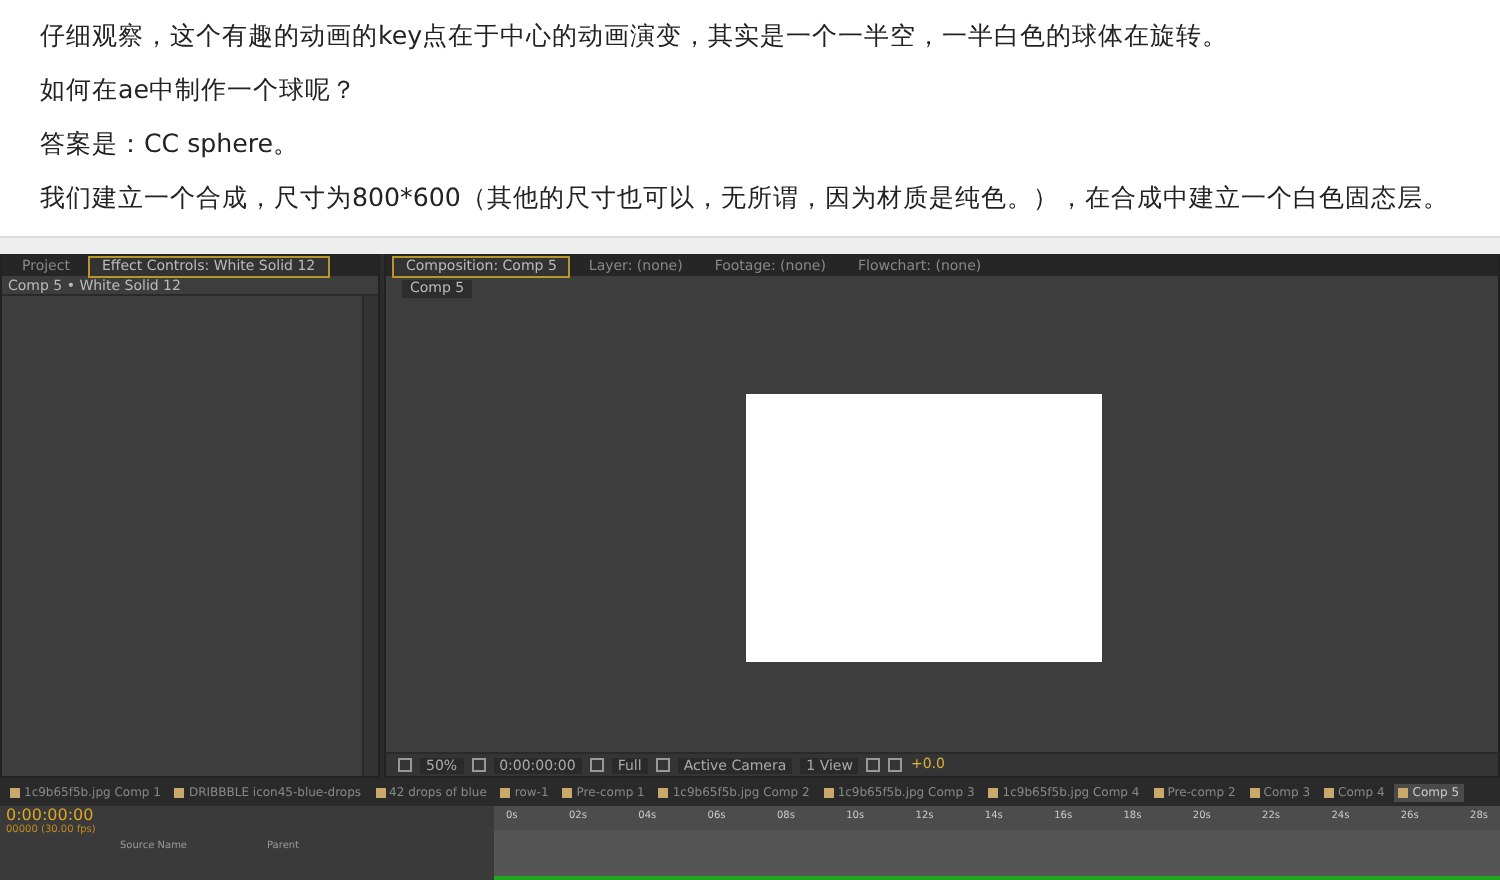 Image resolution: width=1500 pixels, height=880 pixels. I want to click on paragraph: 答案是：CC sphere。, so click(171, 144).